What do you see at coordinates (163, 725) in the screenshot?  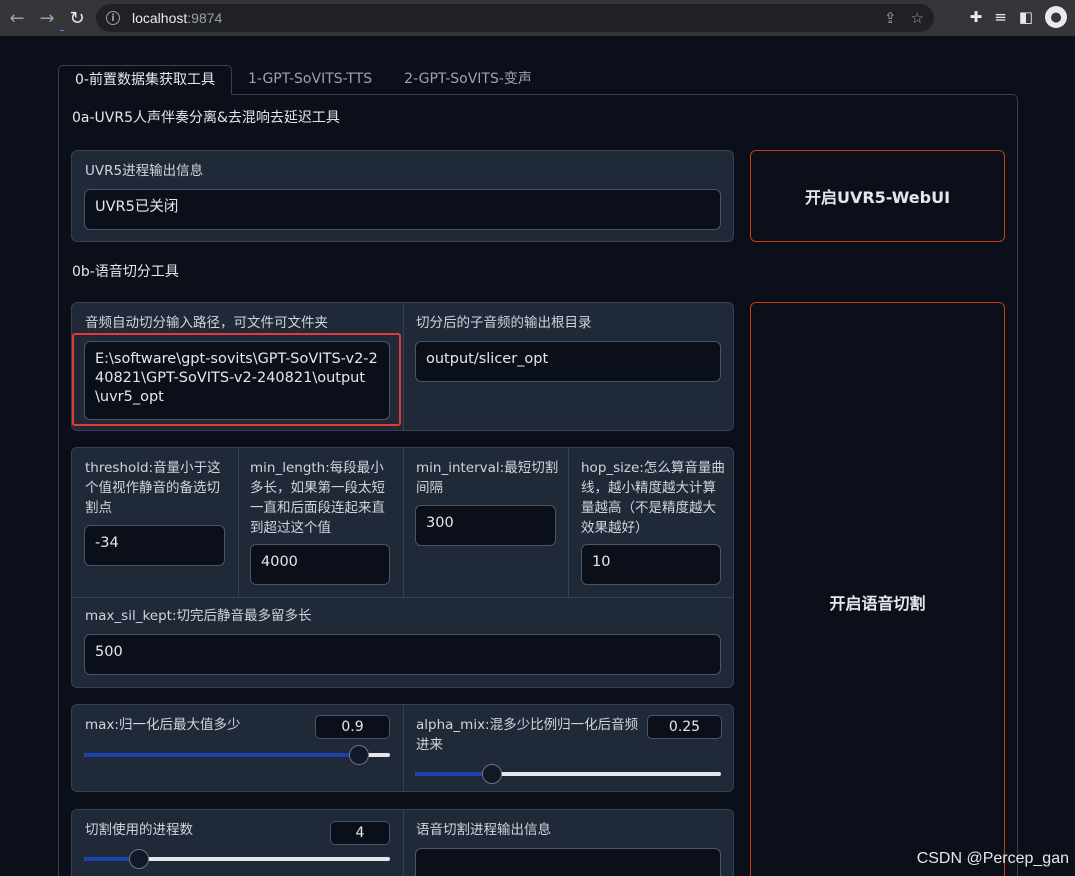 I see `max-label: max:归一化后最大值多少` at bounding box center [163, 725].